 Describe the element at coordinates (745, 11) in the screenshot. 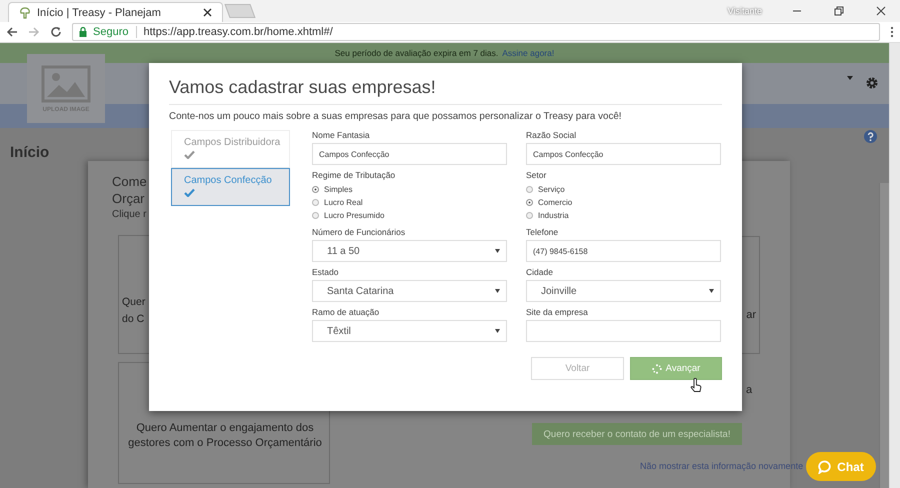

I see `profile-name: Visitante` at that location.